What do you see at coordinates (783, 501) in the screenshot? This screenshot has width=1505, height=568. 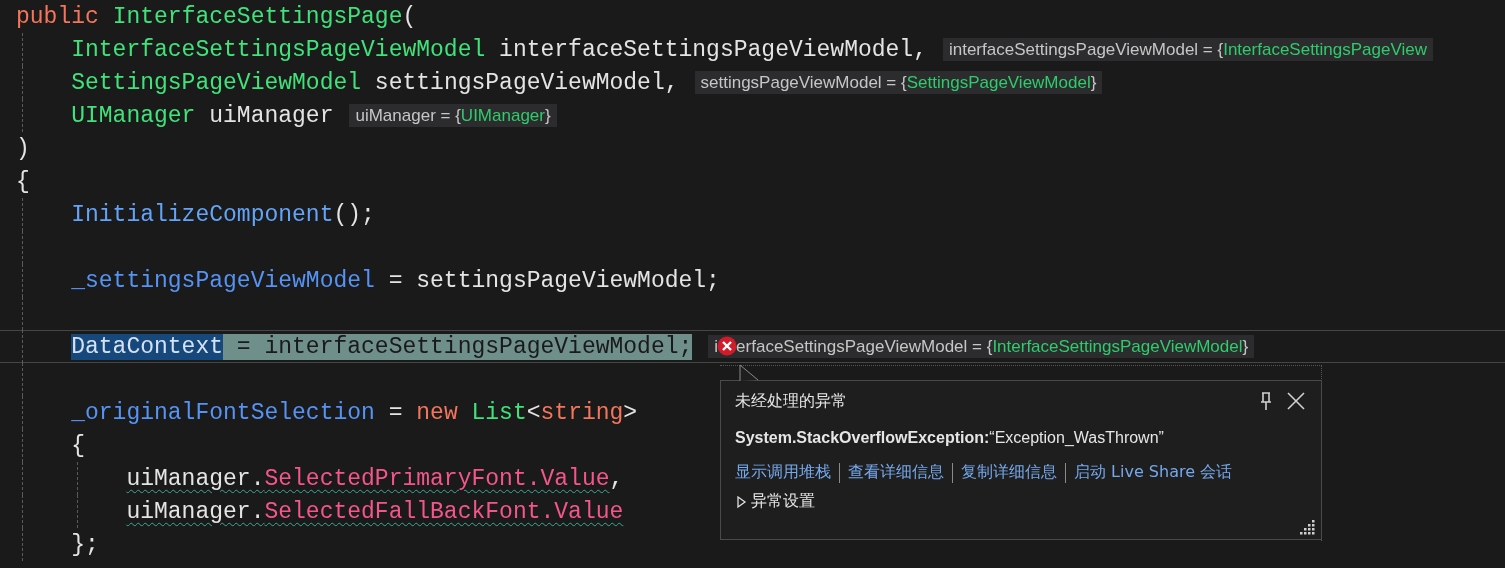 I see `exception-settings-label: 异常设置` at bounding box center [783, 501].